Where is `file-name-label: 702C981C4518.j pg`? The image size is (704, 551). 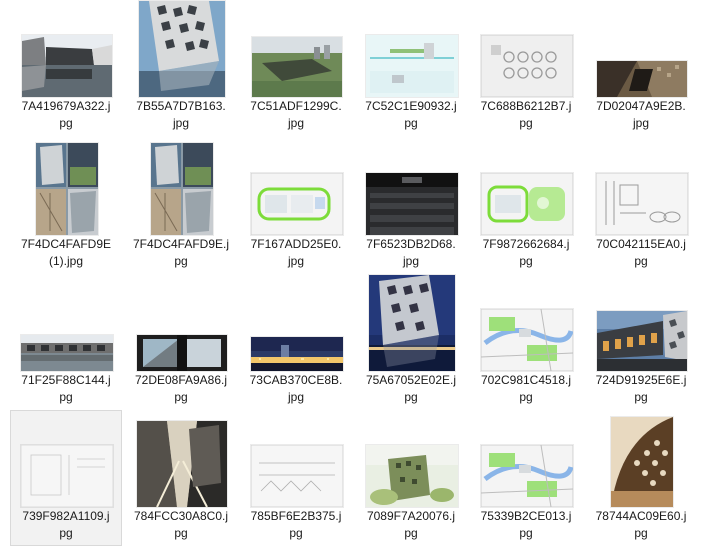 file-name-label: 702C981C4518.j pg is located at coordinates (526, 389).